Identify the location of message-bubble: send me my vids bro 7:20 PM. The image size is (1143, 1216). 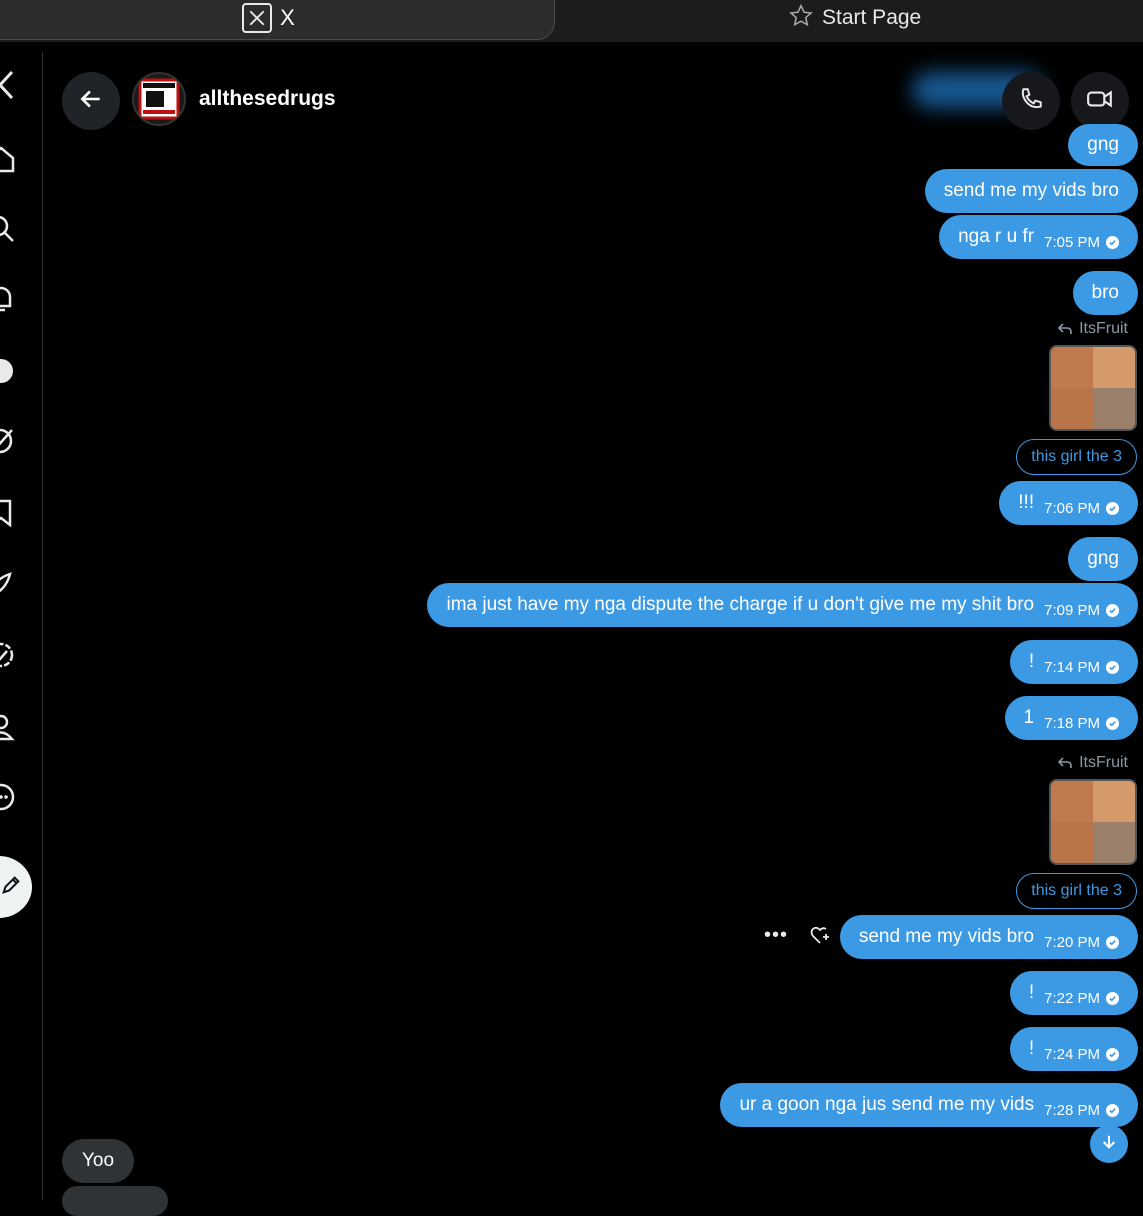
(988, 937).